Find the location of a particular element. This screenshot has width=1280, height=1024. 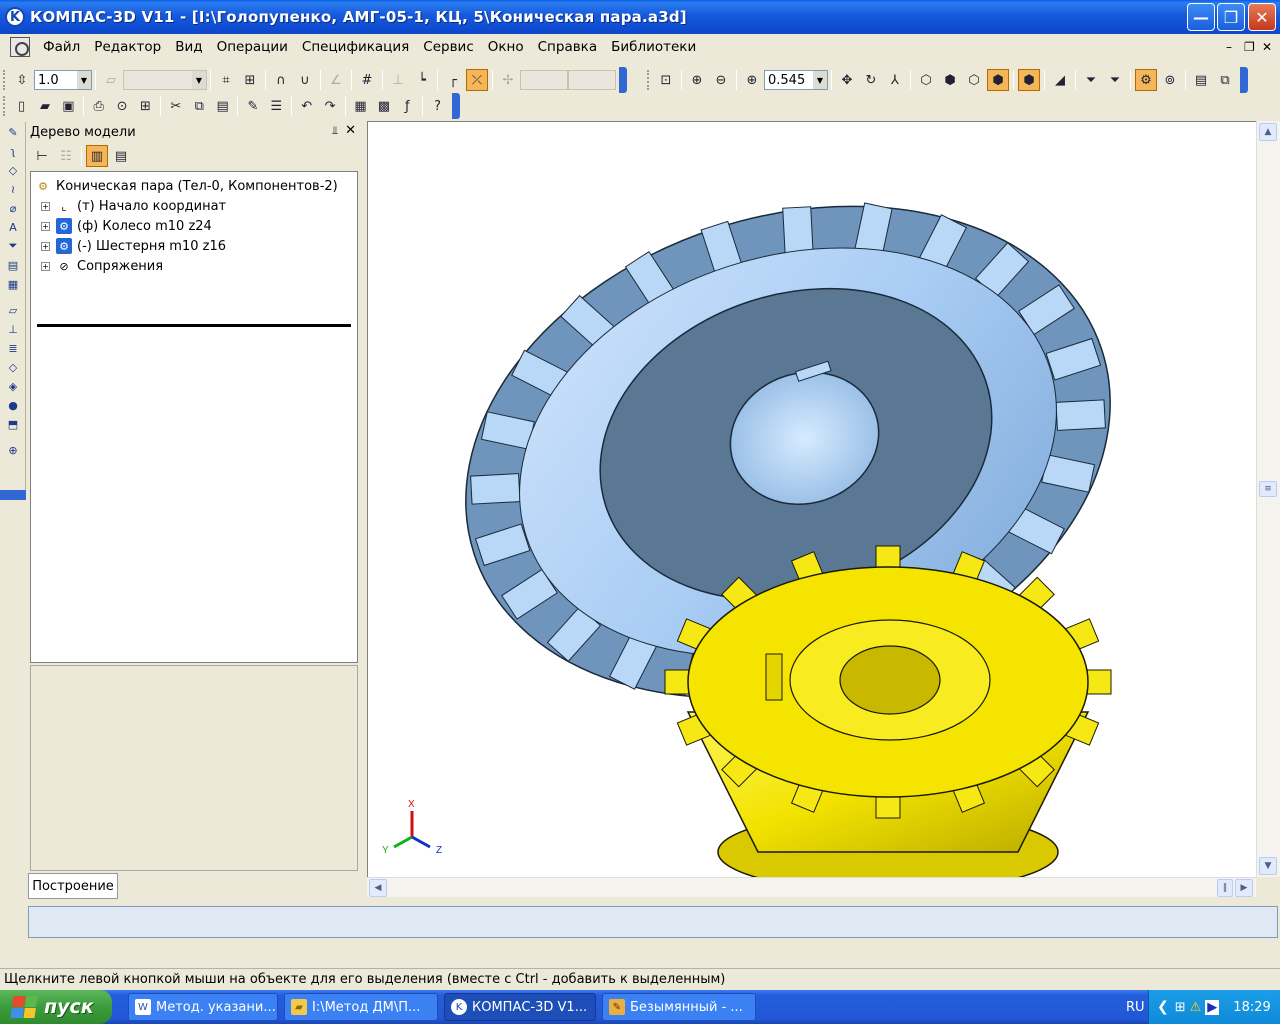

surface-icon: ◇ is located at coordinates (13, 170).